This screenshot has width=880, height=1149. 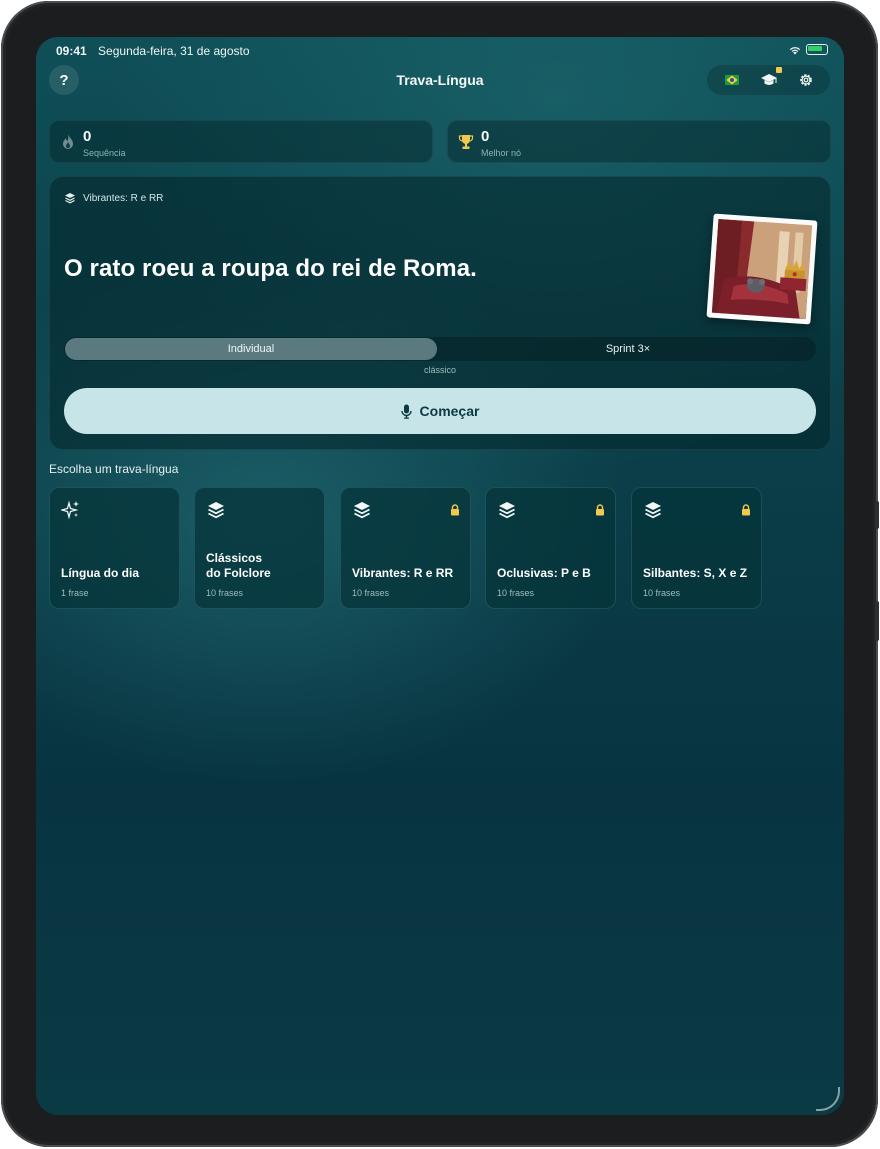 What do you see at coordinates (87, 136) in the screenshot?
I see `streak-value: 0` at bounding box center [87, 136].